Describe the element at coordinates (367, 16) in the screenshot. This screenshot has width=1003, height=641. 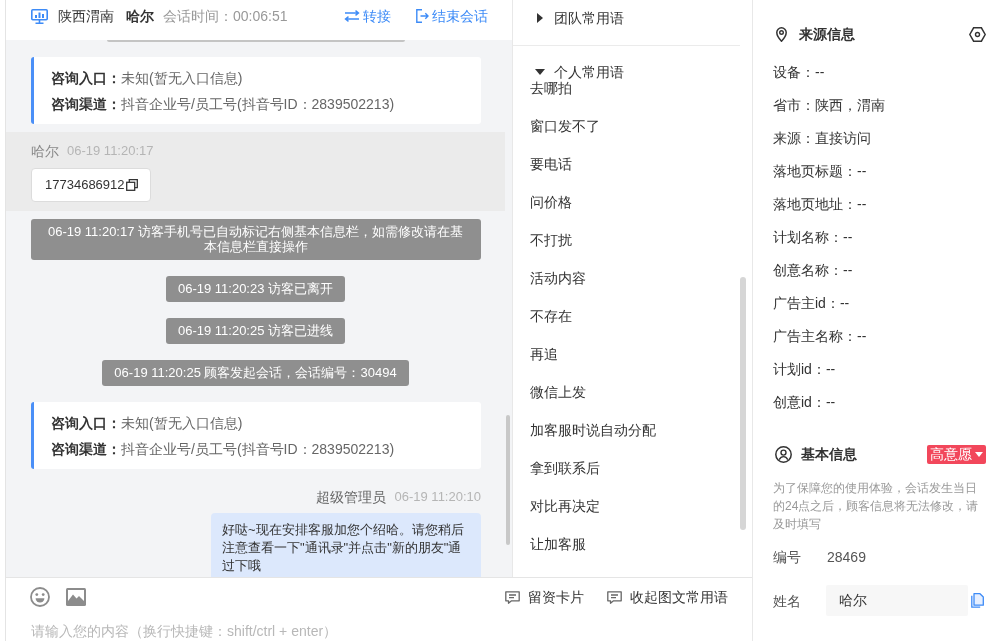
I see `transfer-button: 转接` at that location.